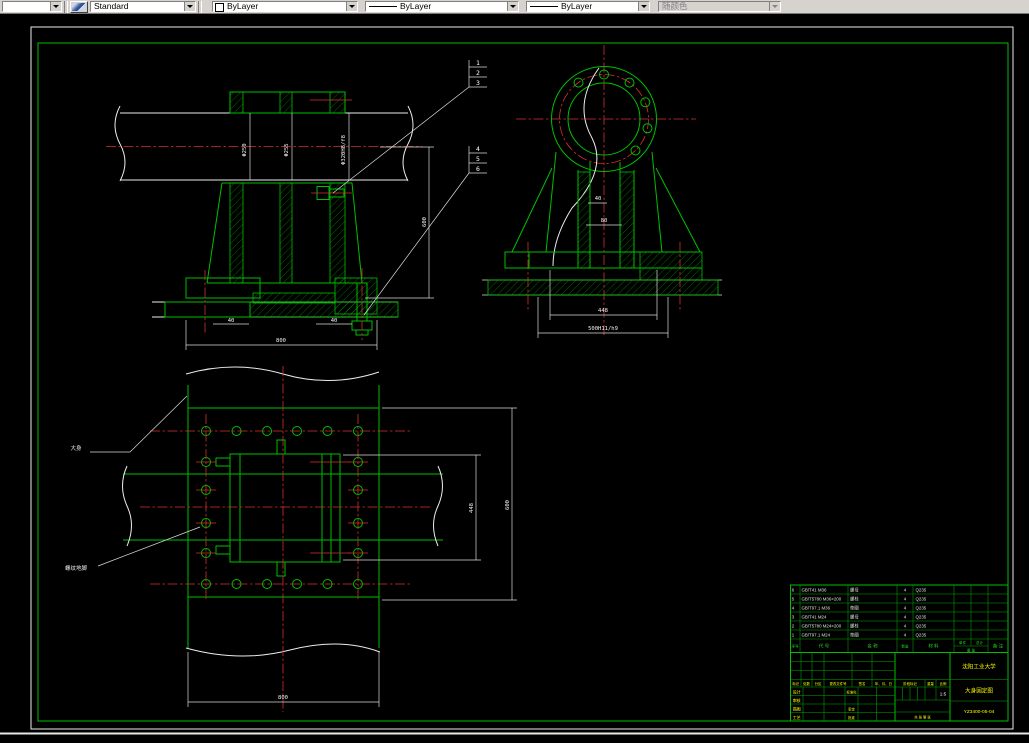 The height and width of the screenshot is (743, 1029). Describe the element at coordinates (816, 608) in the screenshot. I see `bom-code: GB/T97.1 M36` at that location.